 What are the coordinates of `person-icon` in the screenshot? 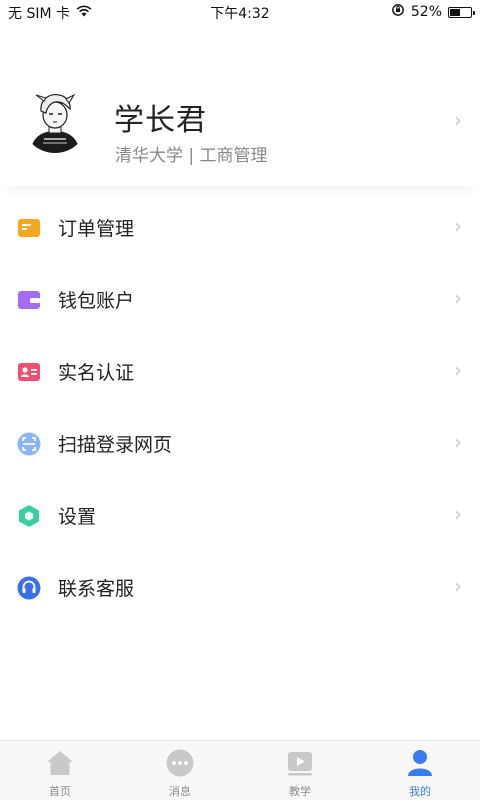 It's located at (420, 763).